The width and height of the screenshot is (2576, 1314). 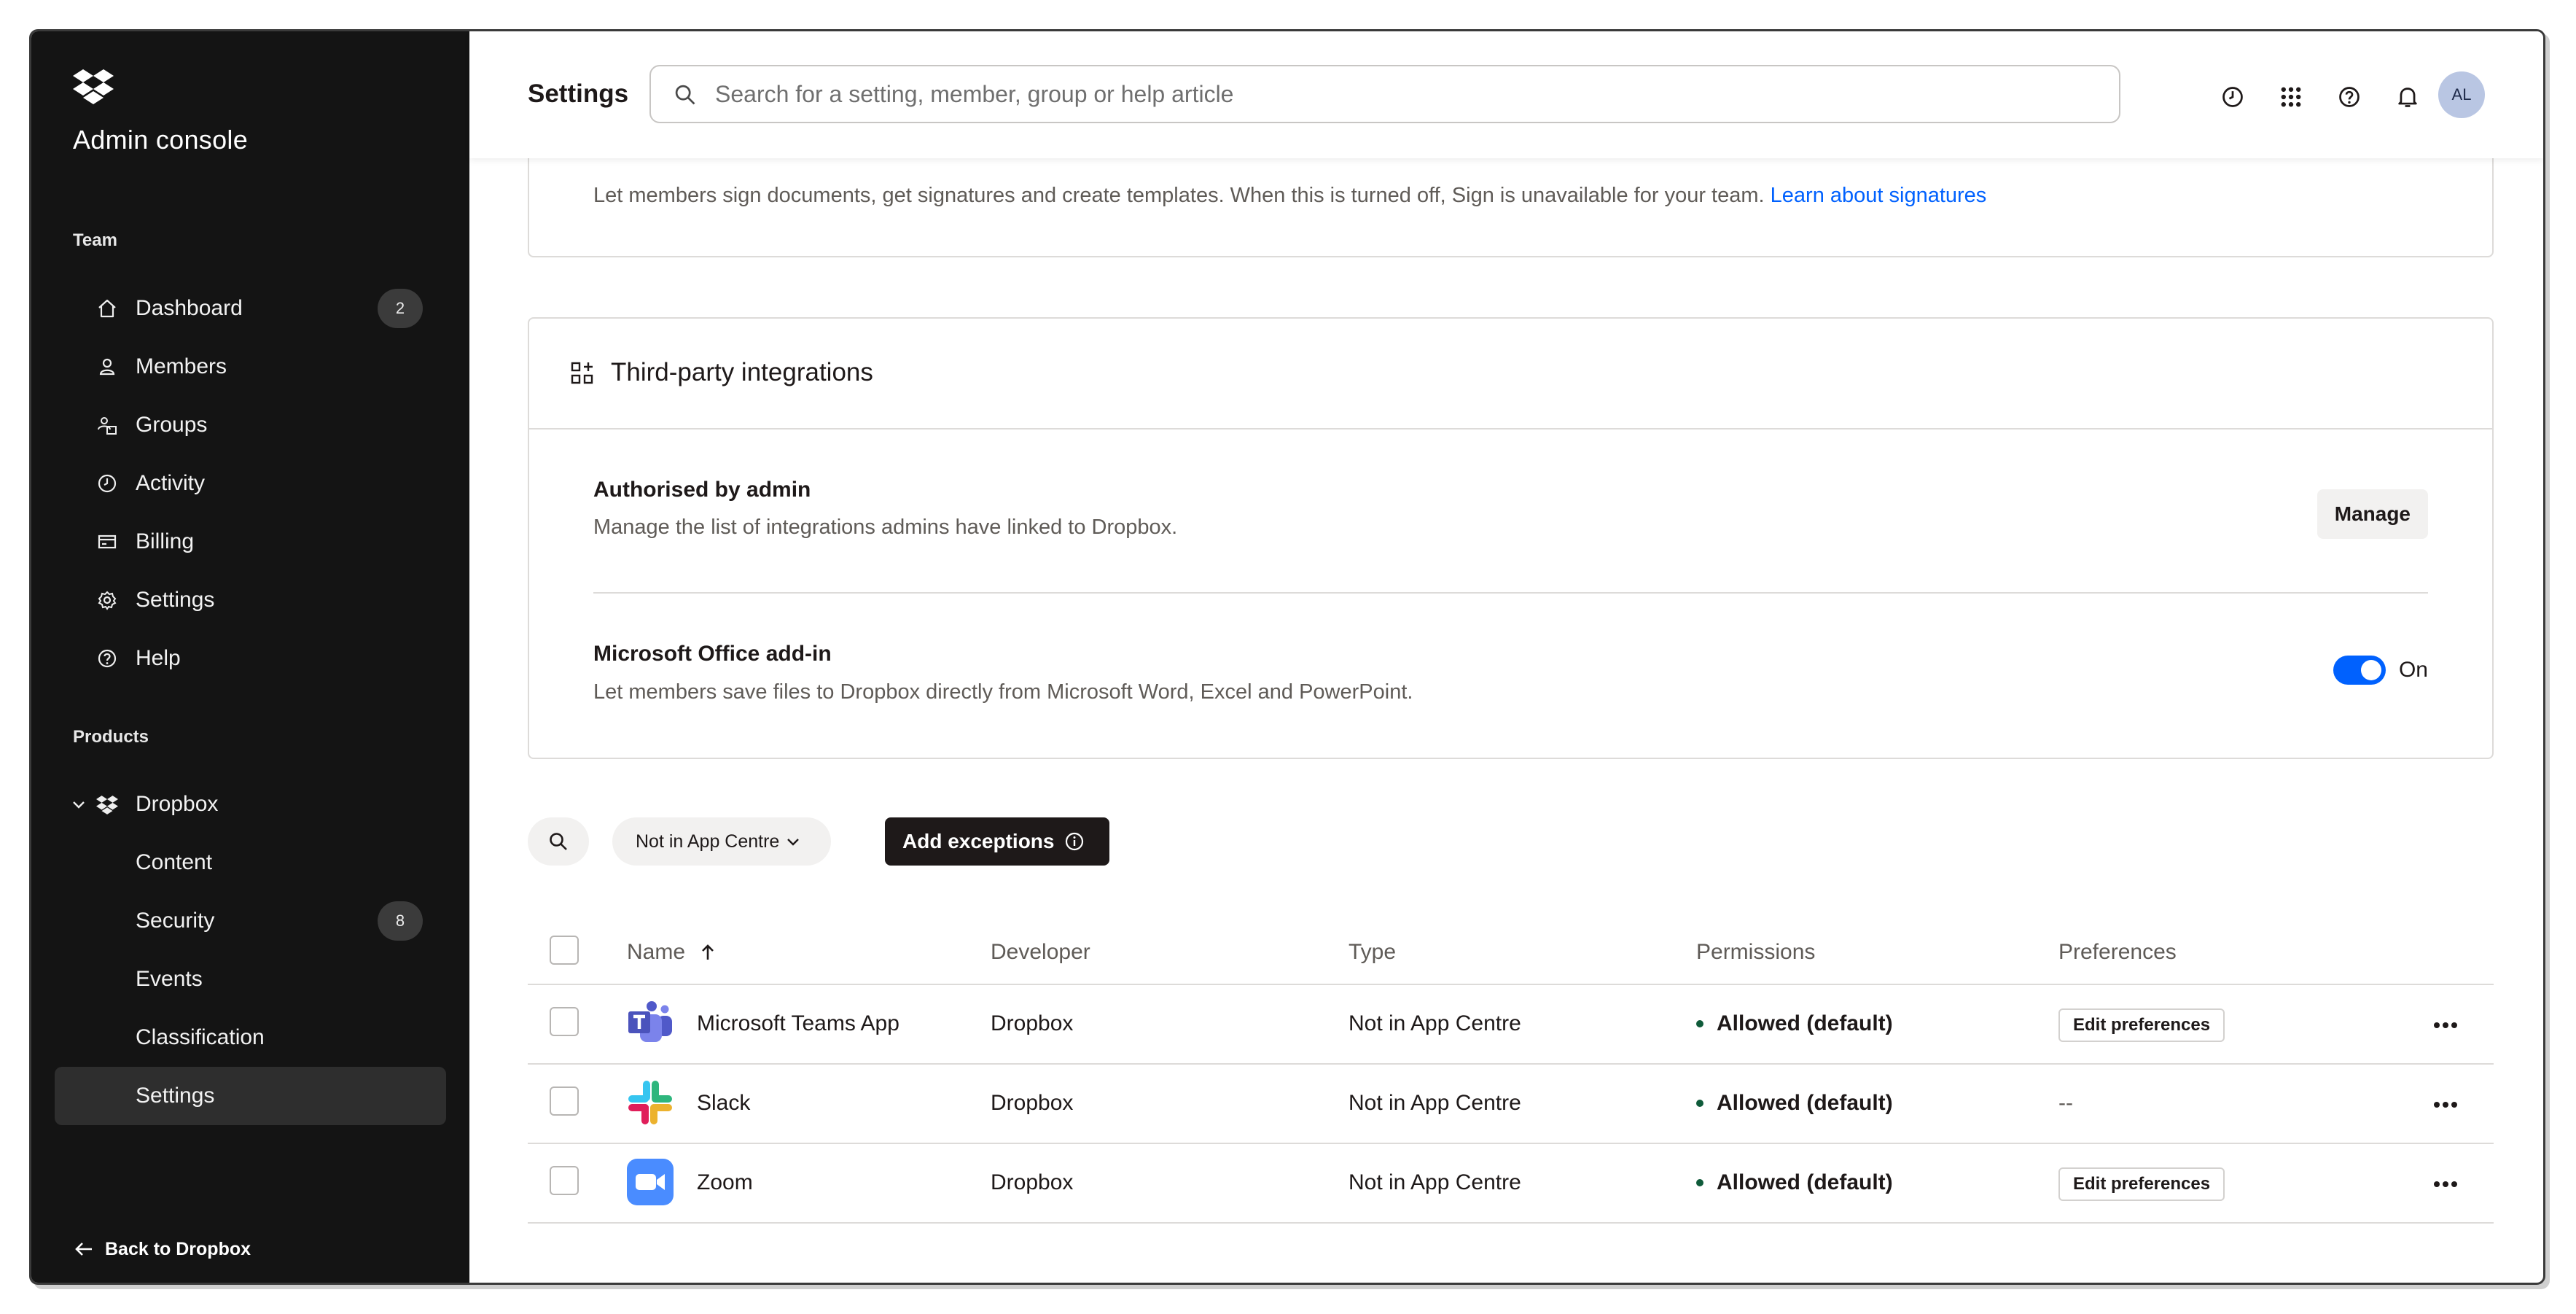 I want to click on app-developer: Dropbox, so click(x=1032, y=1023).